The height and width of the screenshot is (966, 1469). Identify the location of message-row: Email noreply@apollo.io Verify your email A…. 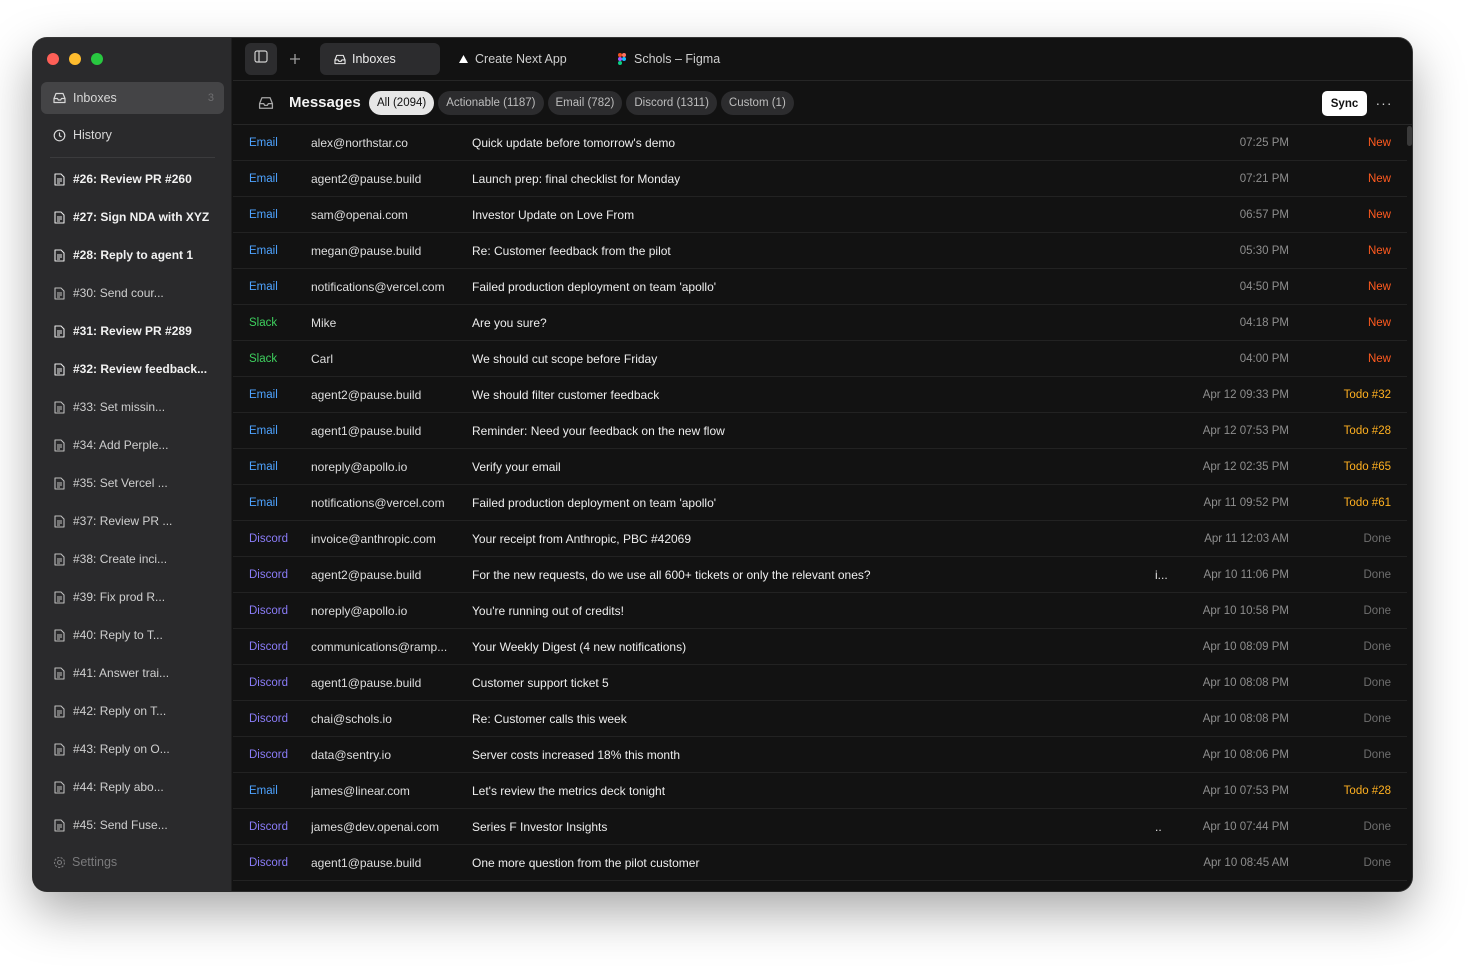
(820, 467).